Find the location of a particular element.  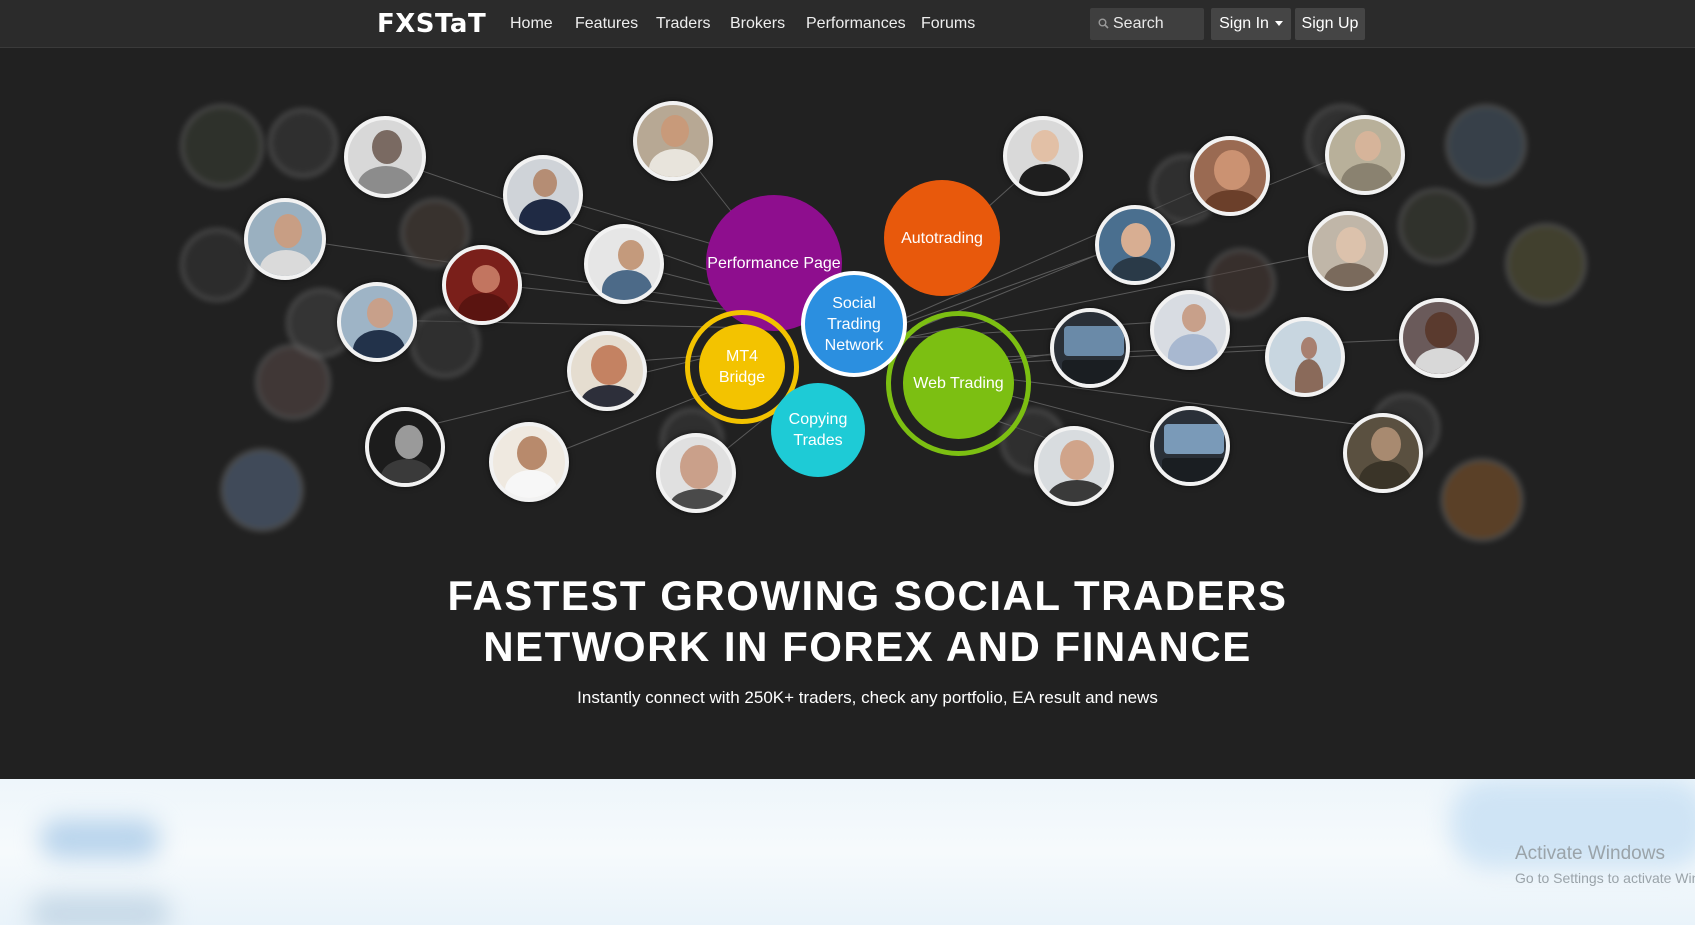

sign-in-label: Sign In is located at coordinates (1244, 23).